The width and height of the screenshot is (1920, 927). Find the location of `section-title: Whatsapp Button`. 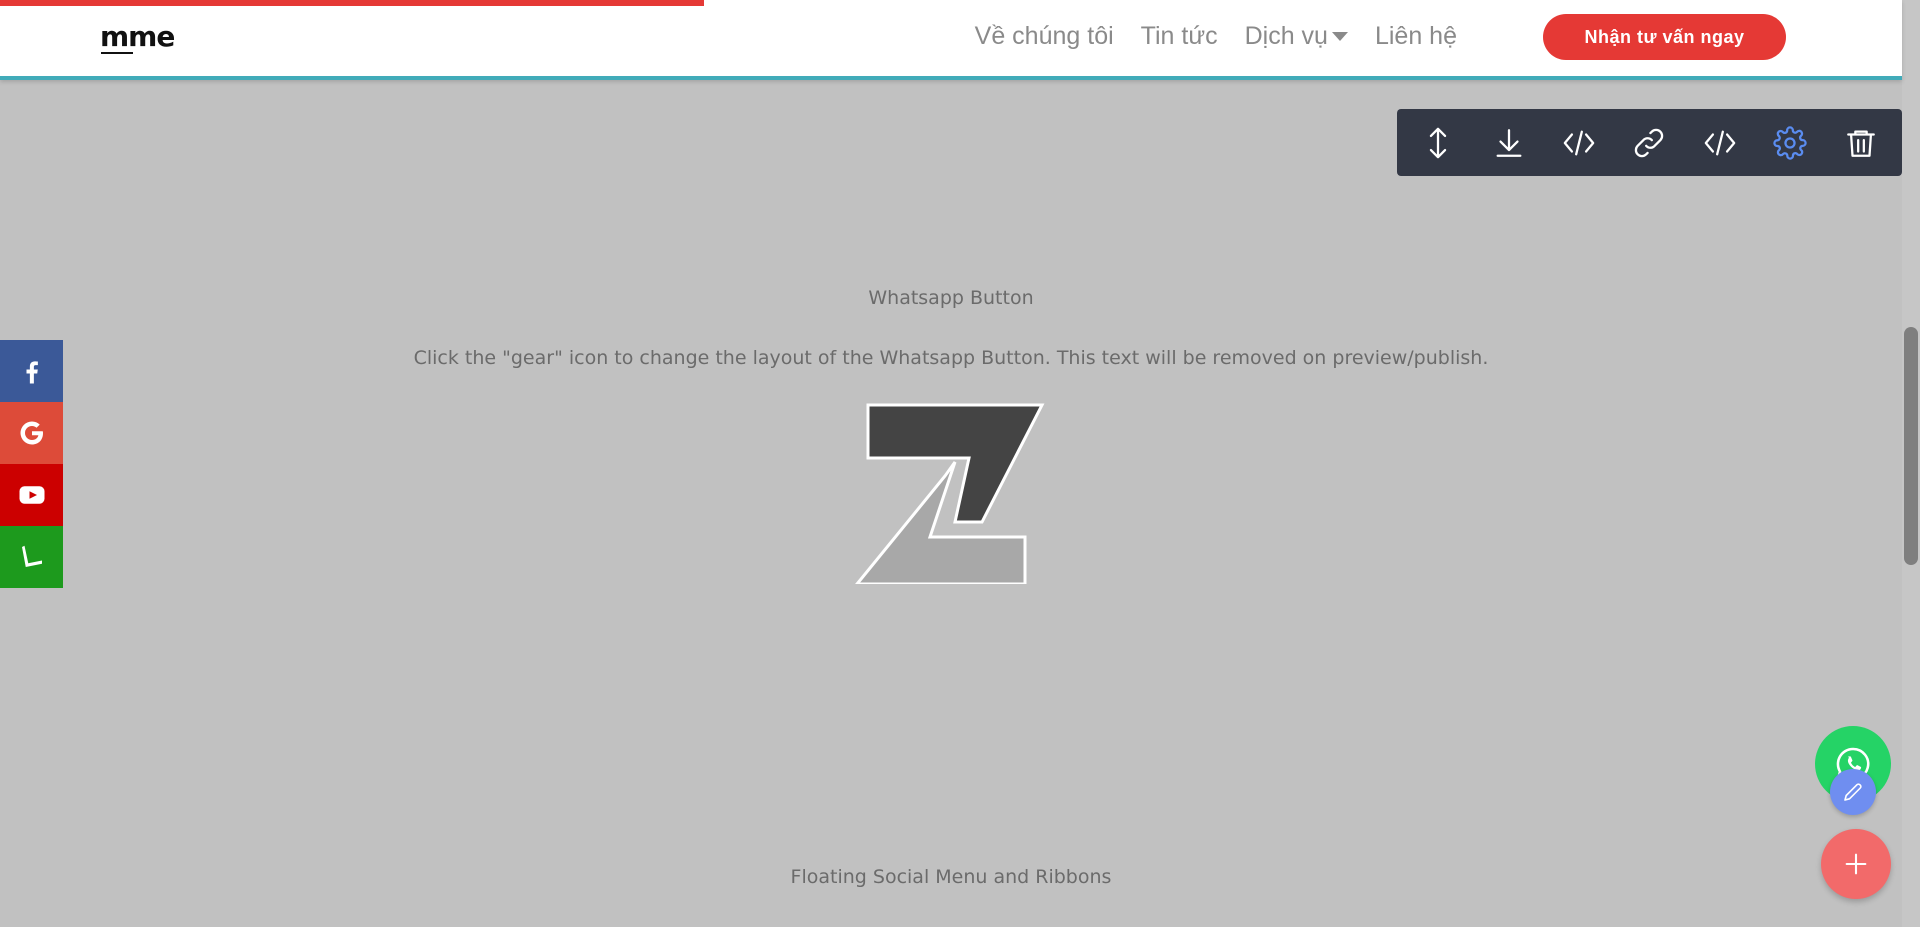

section-title: Whatsapp Button is located at coordinates (951, 298).